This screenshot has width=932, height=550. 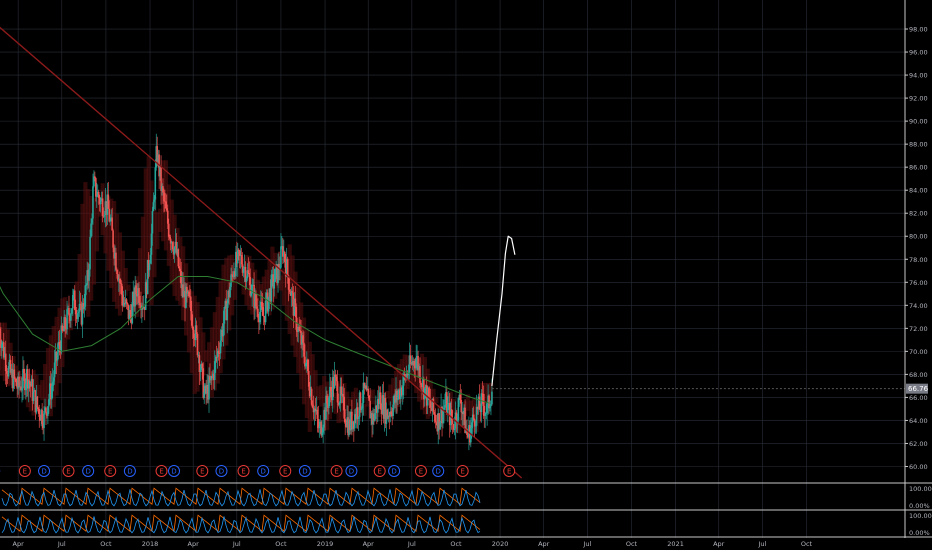 I want to click on pane-top-label: 100.00%, so click(x=920, y=489).